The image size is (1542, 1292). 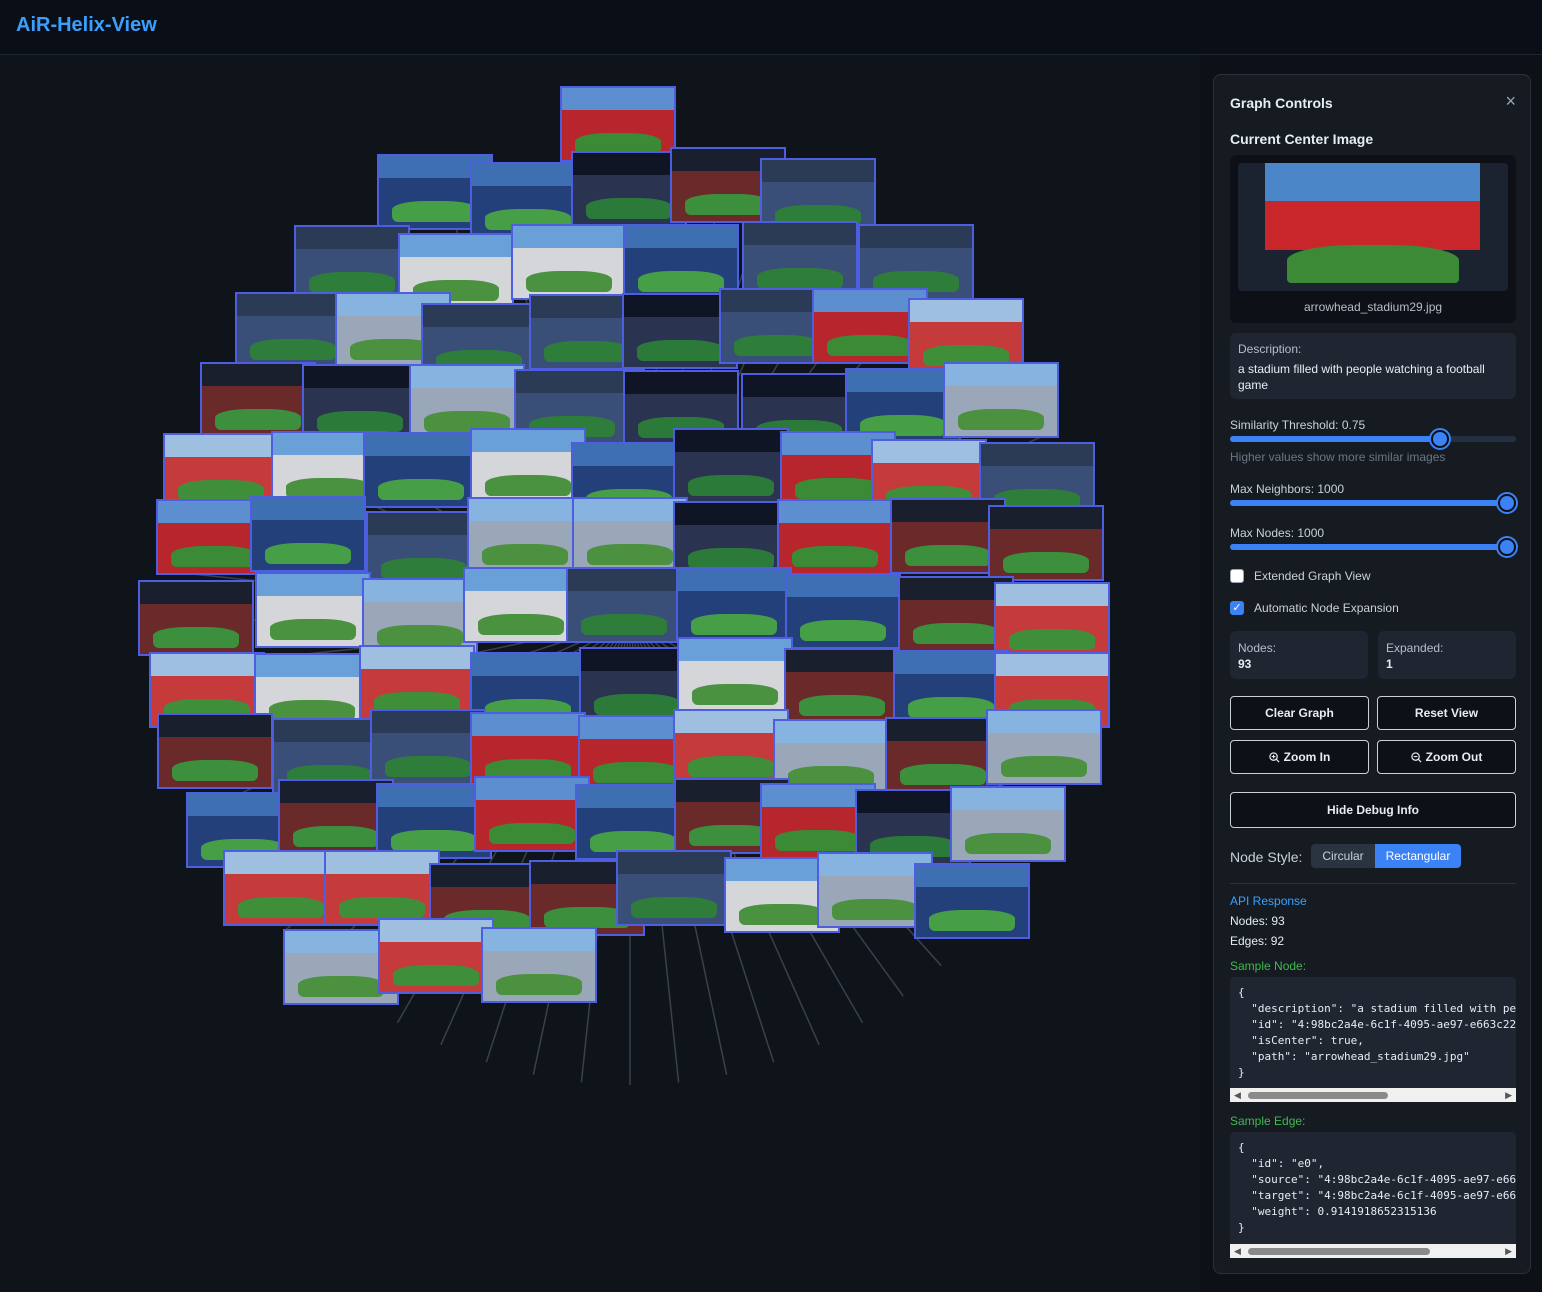 I want to click on center-image-title: Current Center Image, so click(x=1302, y=139).